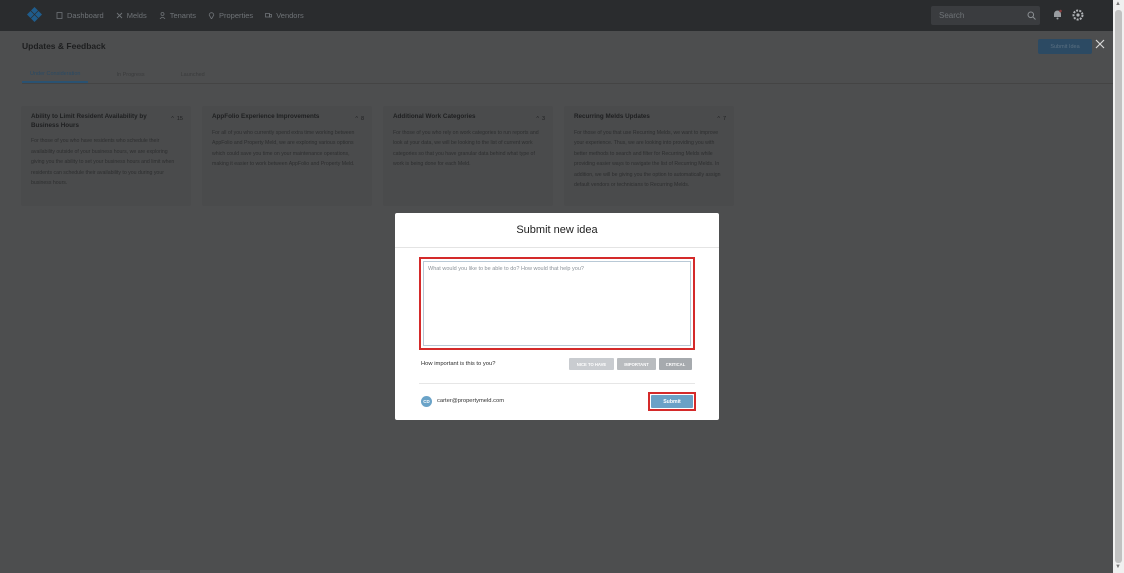 The image size is (1124, 573). What do you see at coordinates (236, 15) in the screenshot?
I see `nav-properties-label: Properties` at bounding box center [236, 15].